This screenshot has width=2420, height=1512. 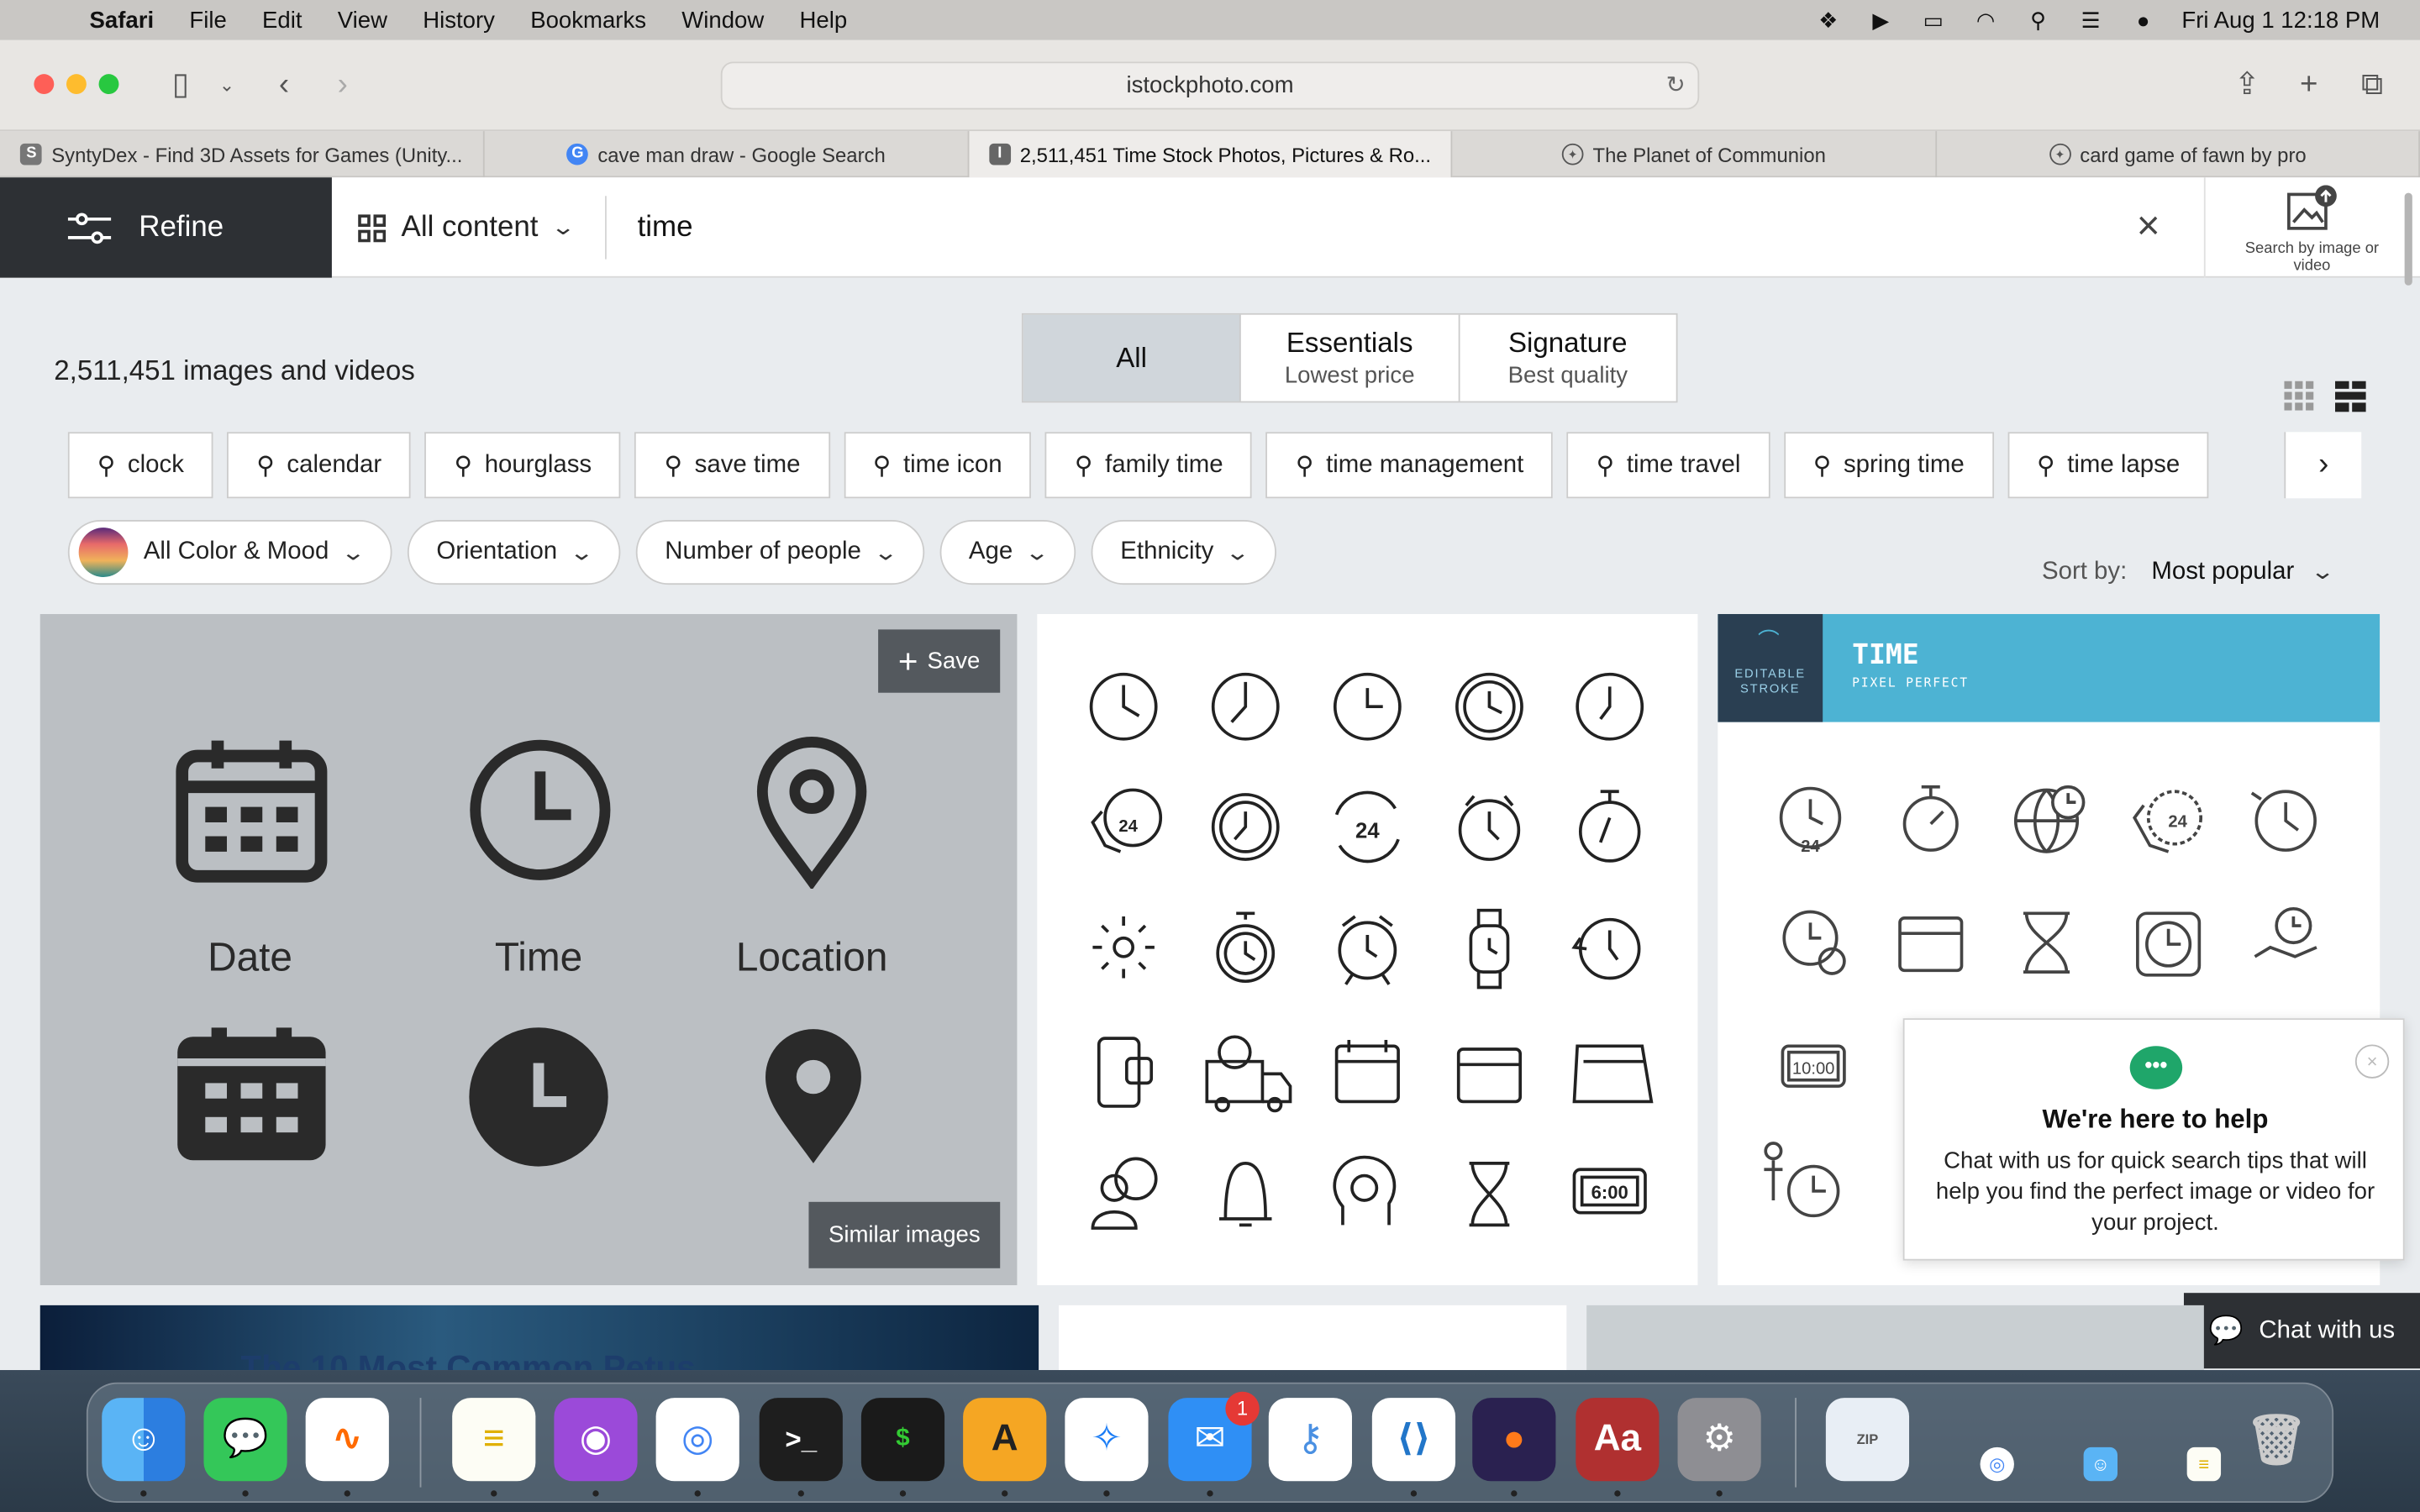 What do you see at coordinates (2143, 20) in the screenshot?
I see `siri-icon: ●` at bounding box center [2143, 20].